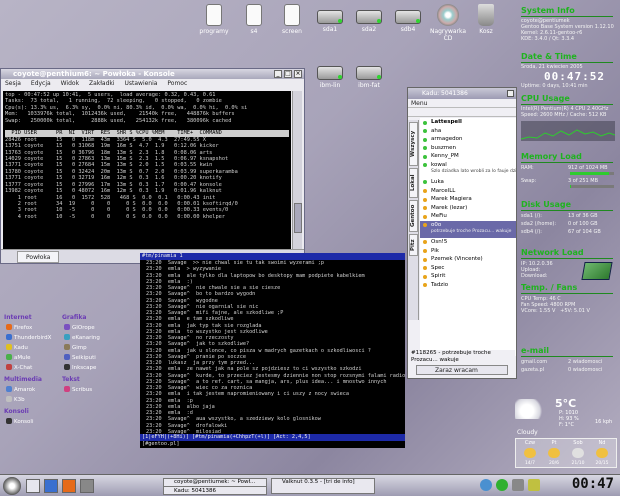 The height and width of the screenshot is (496, 620). I want to click on clipboard-tray-icon, so click(534, 485).